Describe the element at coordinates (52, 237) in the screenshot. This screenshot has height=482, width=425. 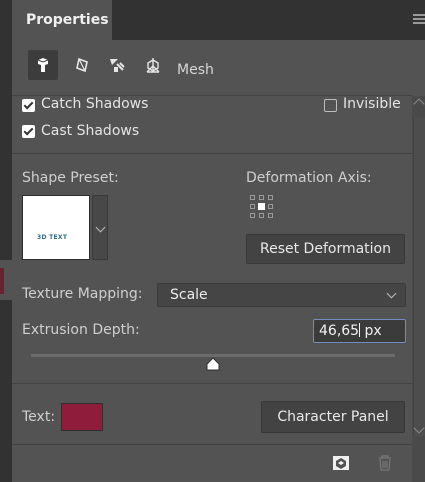
I see `preset-thumbnail-text: 3D TEXT` at that location.